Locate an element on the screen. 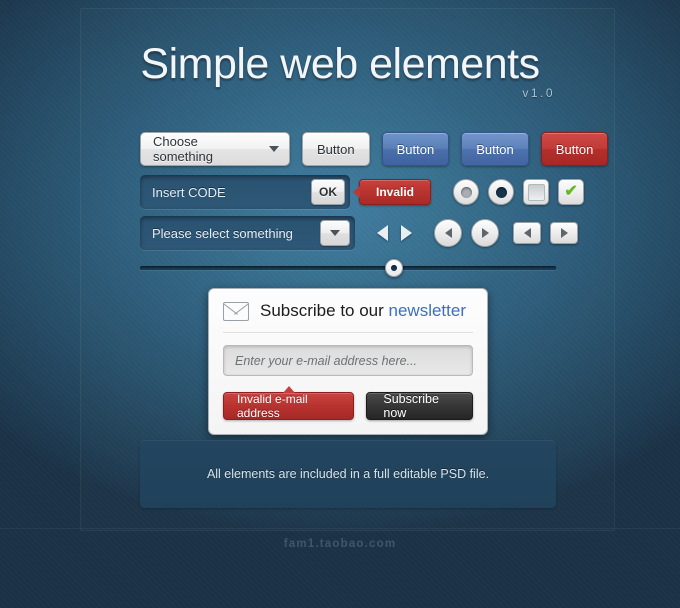  checkbox-unchecked is located at coordinates (536, 192).